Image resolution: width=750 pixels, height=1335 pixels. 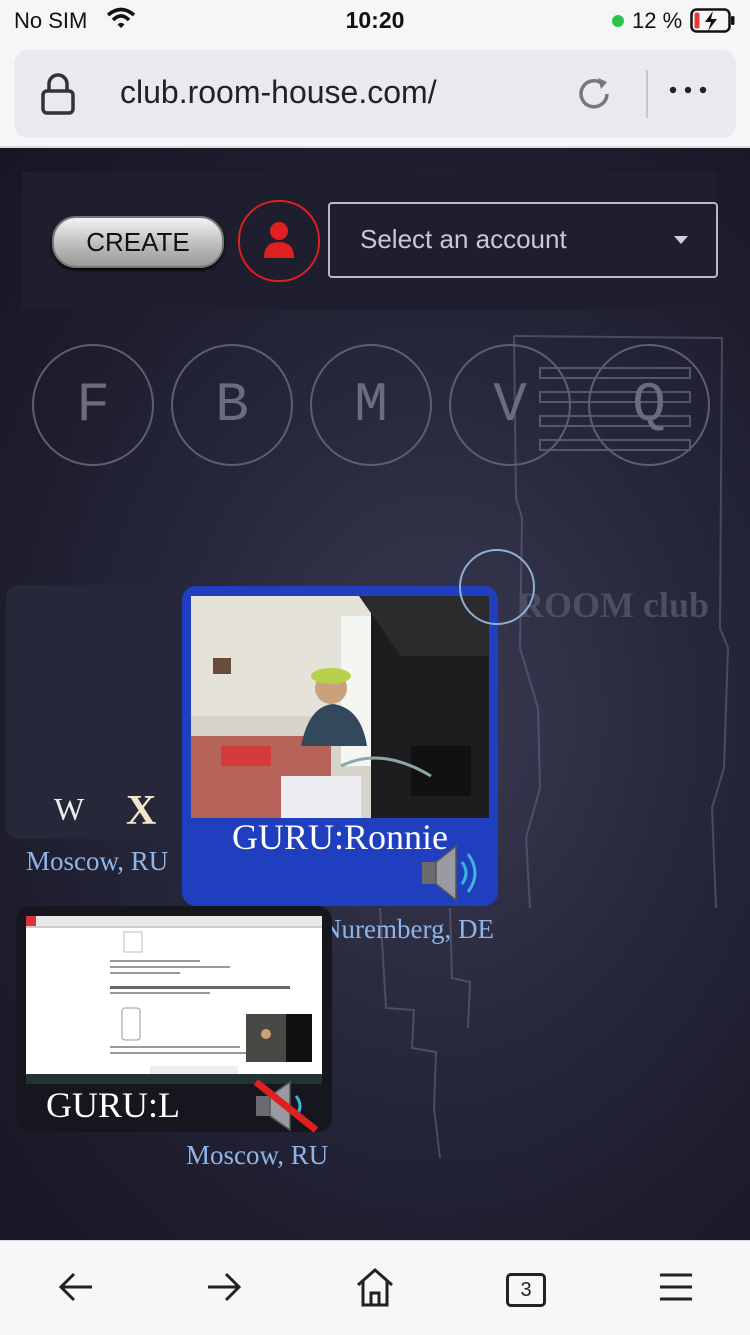 I want to click on status-bar: No SIM 10:20 12 %, so click(x=375, y=22).